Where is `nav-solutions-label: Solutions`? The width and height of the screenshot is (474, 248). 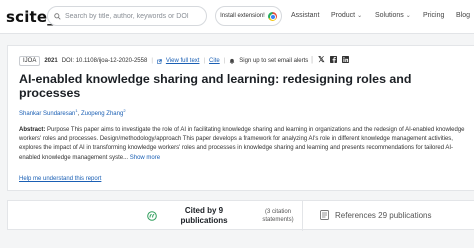
nav-solutions-label: Solutions is located at coordinates (389, 15).